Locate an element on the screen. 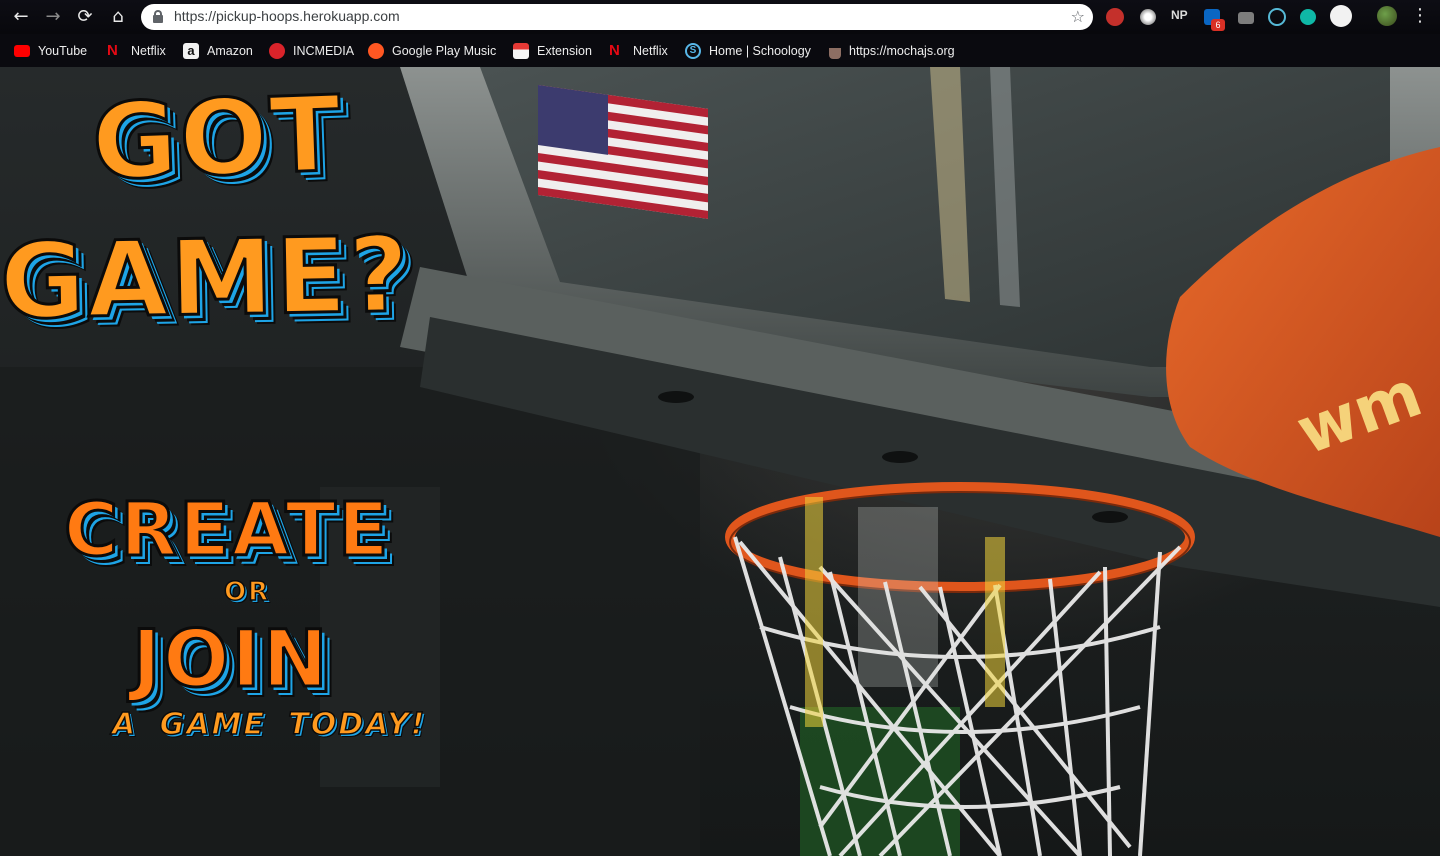 The height and width of the screenshot is (856, 1440). extension-white-circle-icon is located at coordinates (1341, 16).